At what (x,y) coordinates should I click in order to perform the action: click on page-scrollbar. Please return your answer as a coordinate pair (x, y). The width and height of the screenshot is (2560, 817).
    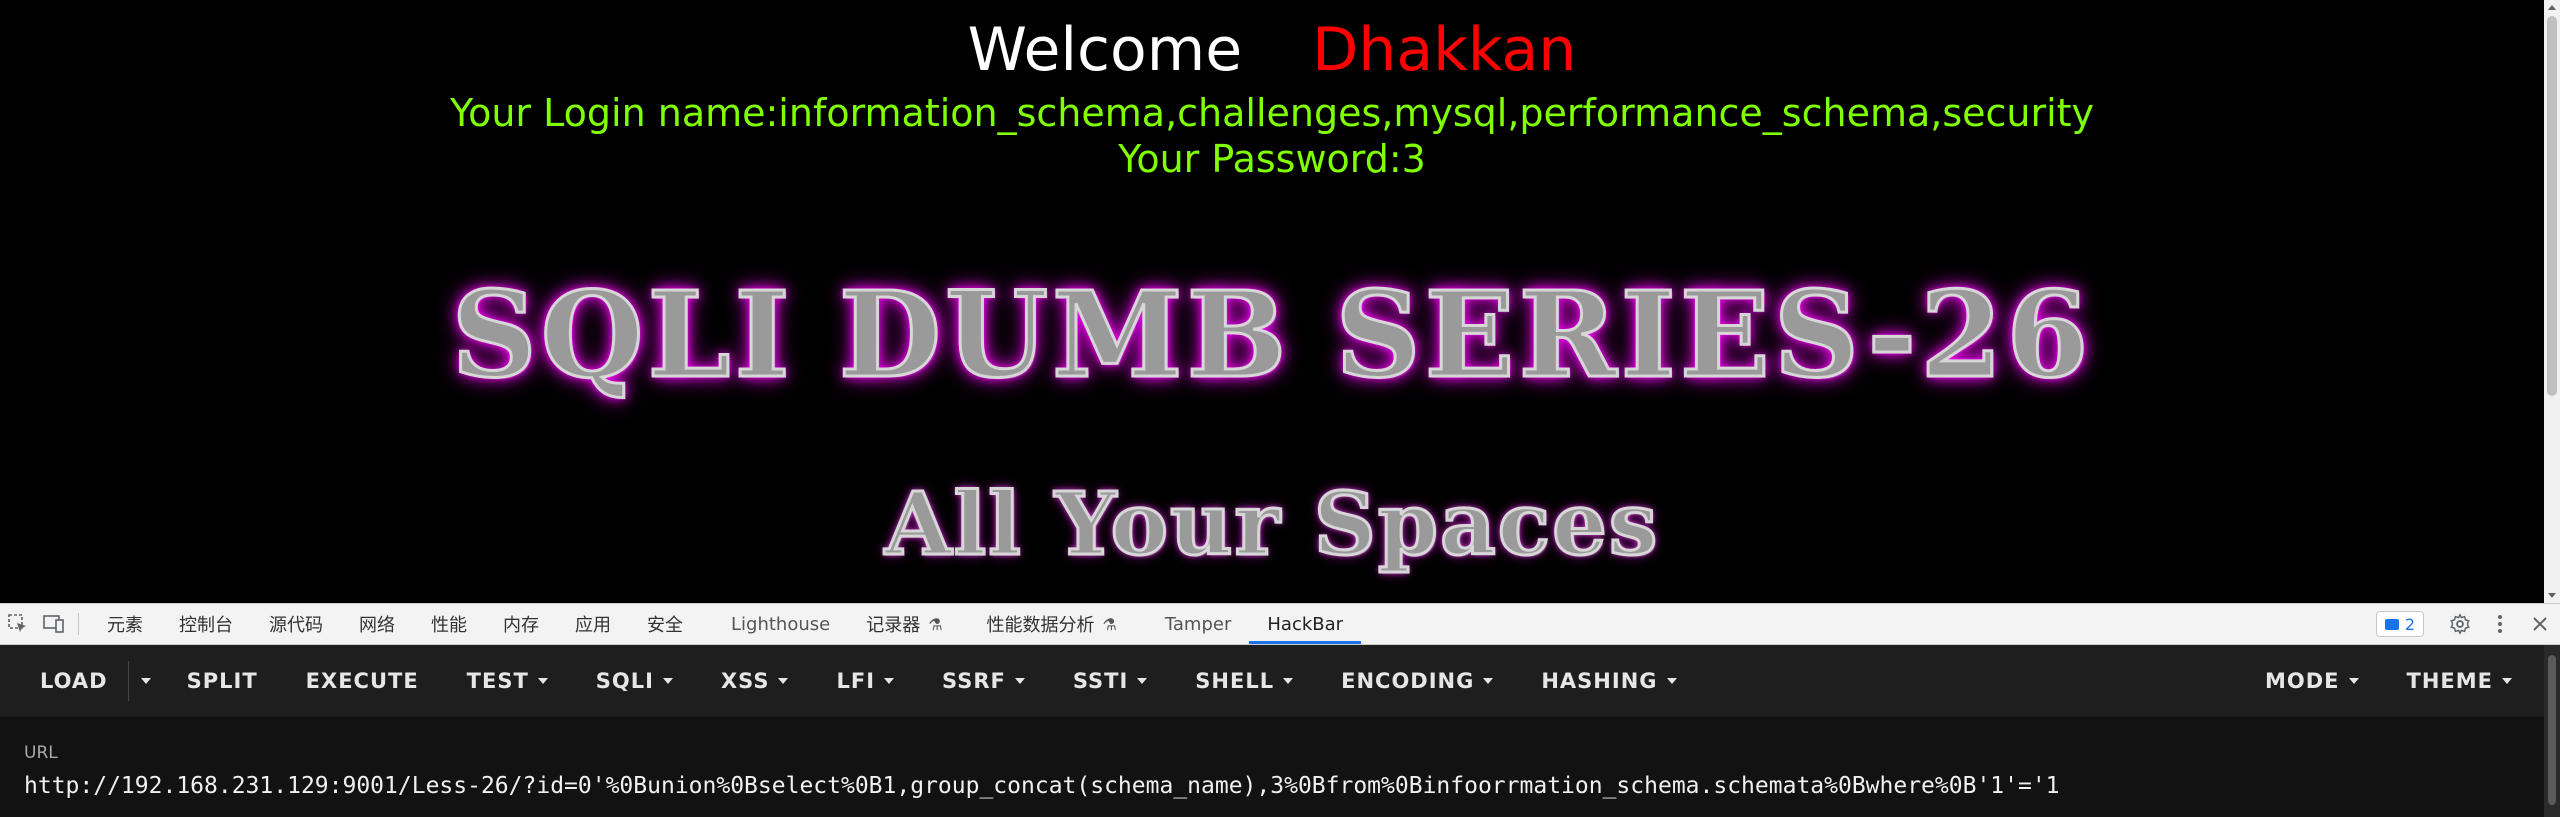
    Looking at the image, I should click on (2552, 301).